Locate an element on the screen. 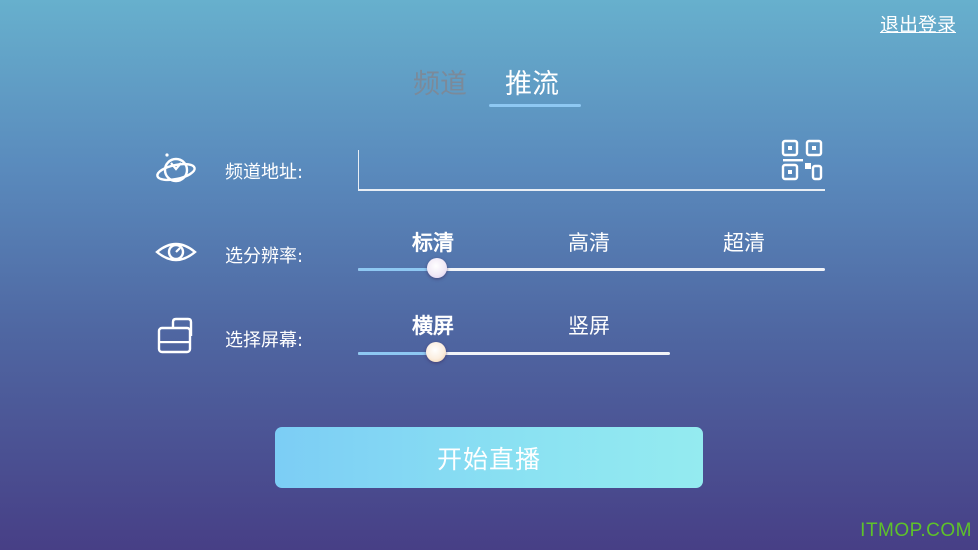  address-label: 频道地址: is located at coordinates (264, 172).